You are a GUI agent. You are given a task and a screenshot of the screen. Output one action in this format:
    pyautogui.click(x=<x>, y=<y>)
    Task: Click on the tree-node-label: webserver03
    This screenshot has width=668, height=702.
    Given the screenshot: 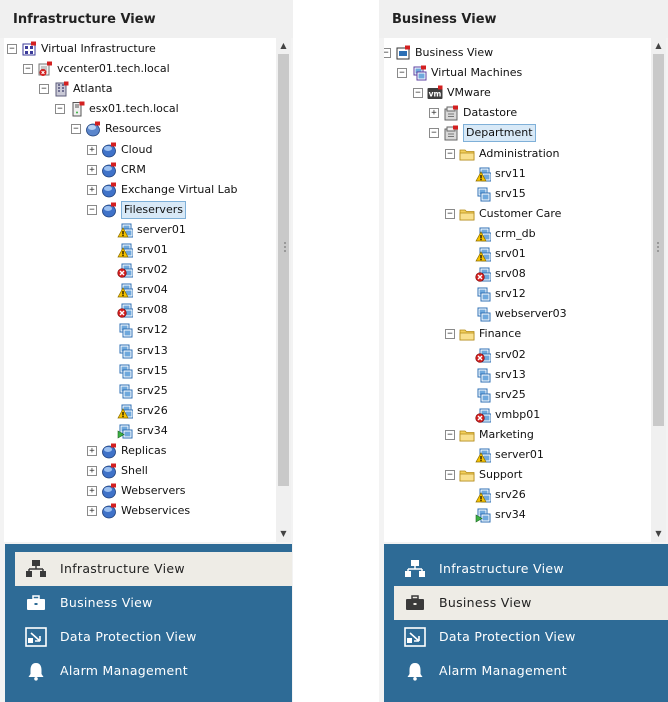 What is the action you would take?
    pyautogui.click(x=531, y=314)
    